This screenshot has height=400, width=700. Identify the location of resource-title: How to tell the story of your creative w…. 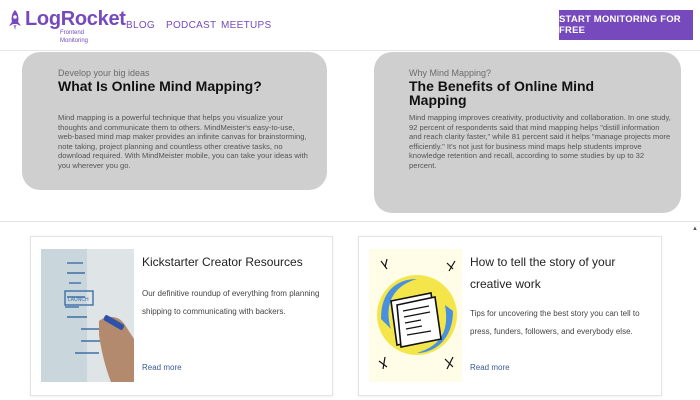
(562, 273).